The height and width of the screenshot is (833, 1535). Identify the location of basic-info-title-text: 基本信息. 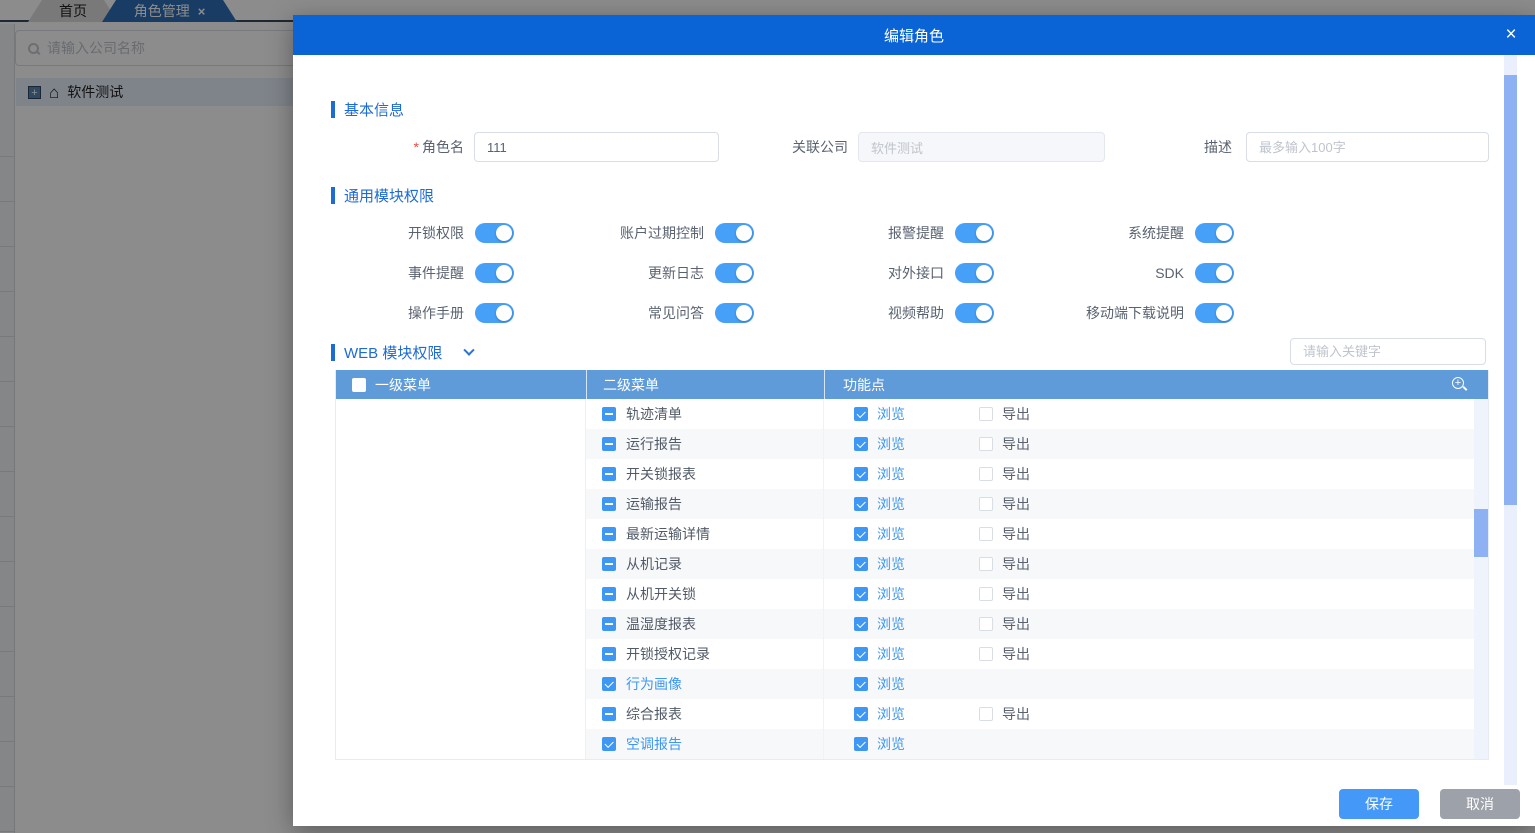
(374, 110).